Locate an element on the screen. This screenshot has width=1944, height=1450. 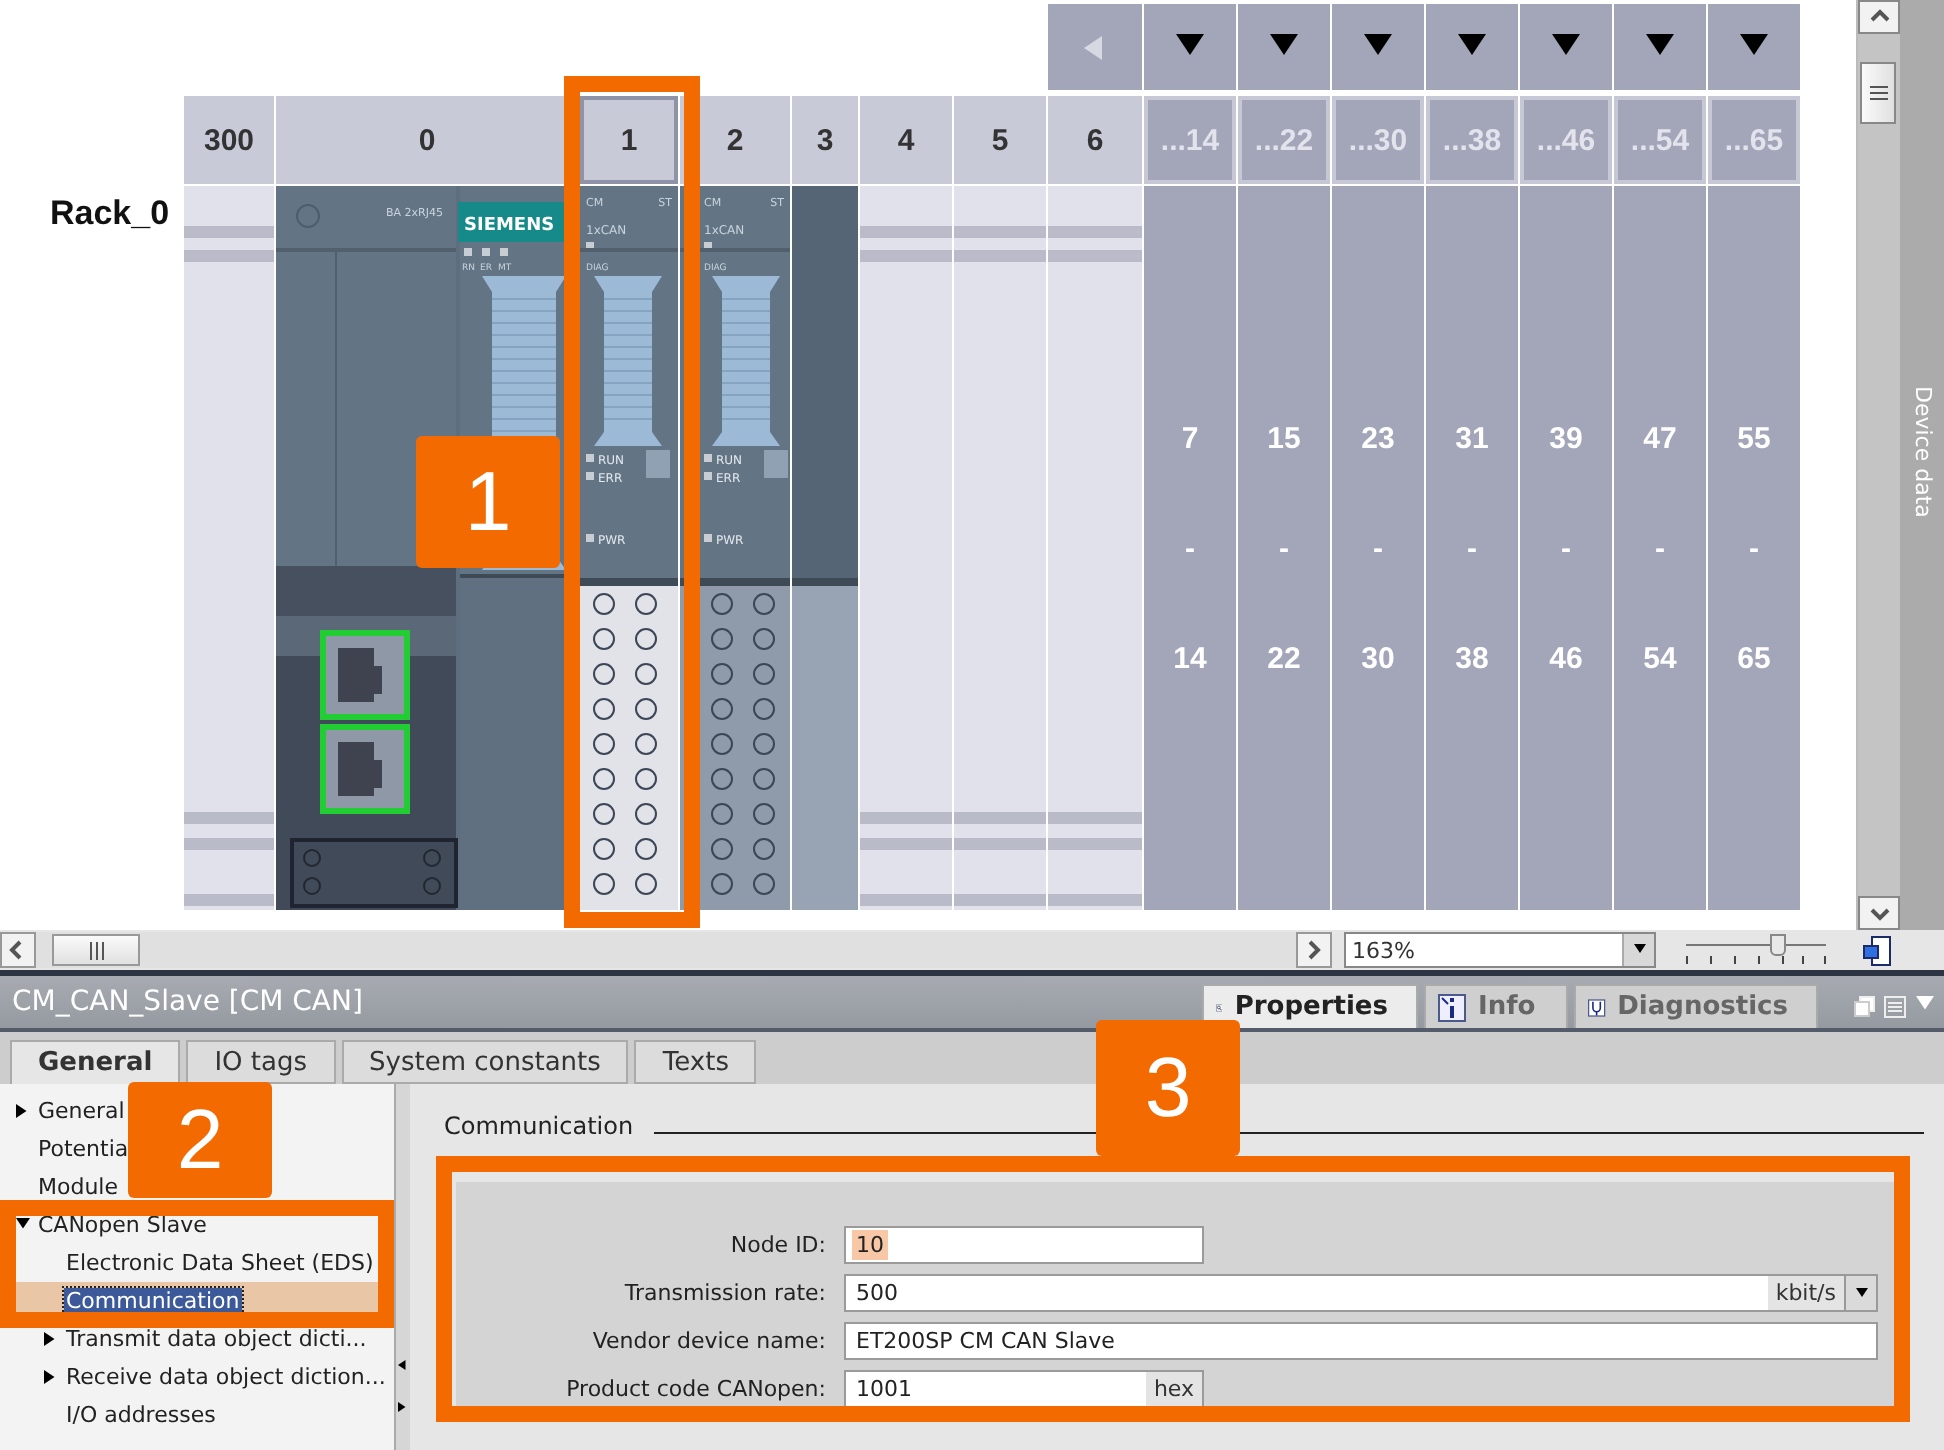
slot-range-start: 15 is located at coordinates (1284, 439).